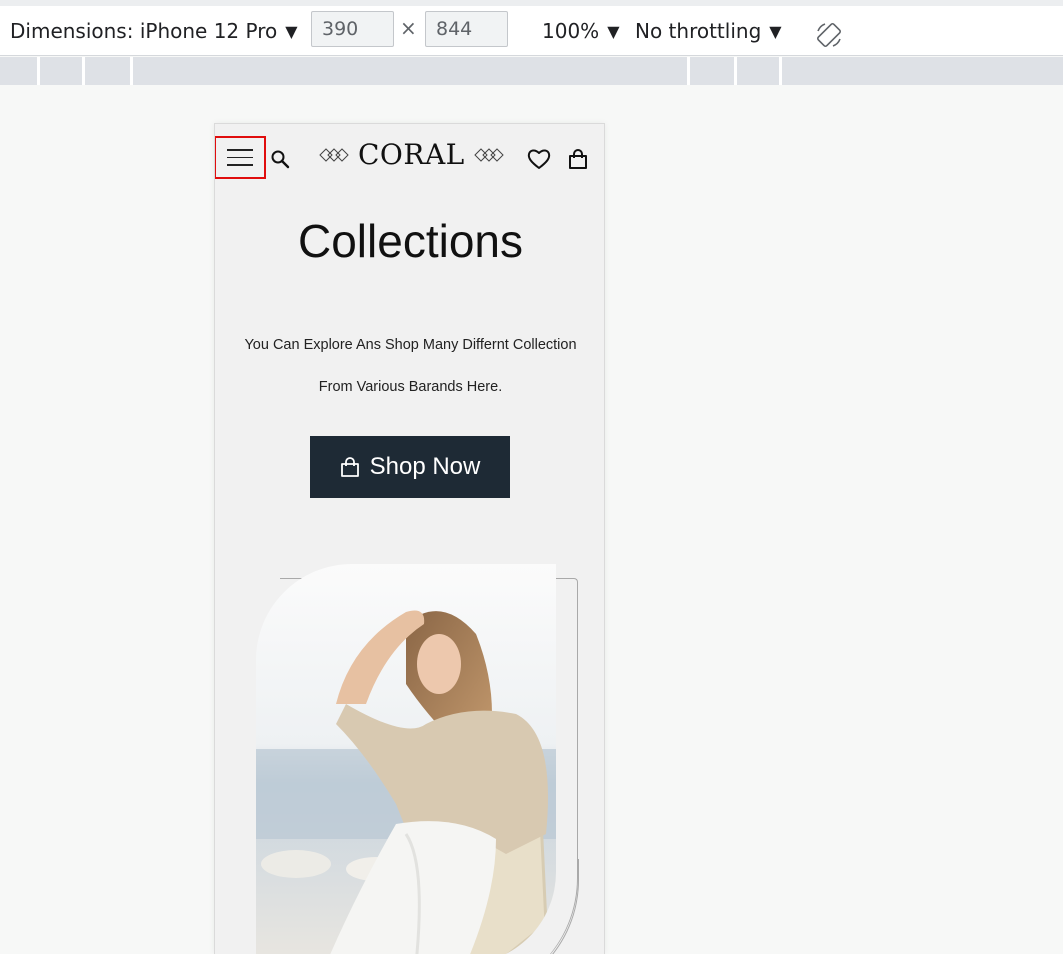 This screenshot has width=1063, height=954. Describe the element at coordinates (144, 31) in the screenshot. I see `device-dimensions-label: Dimensions: iPhone 12 Pro` at that location.